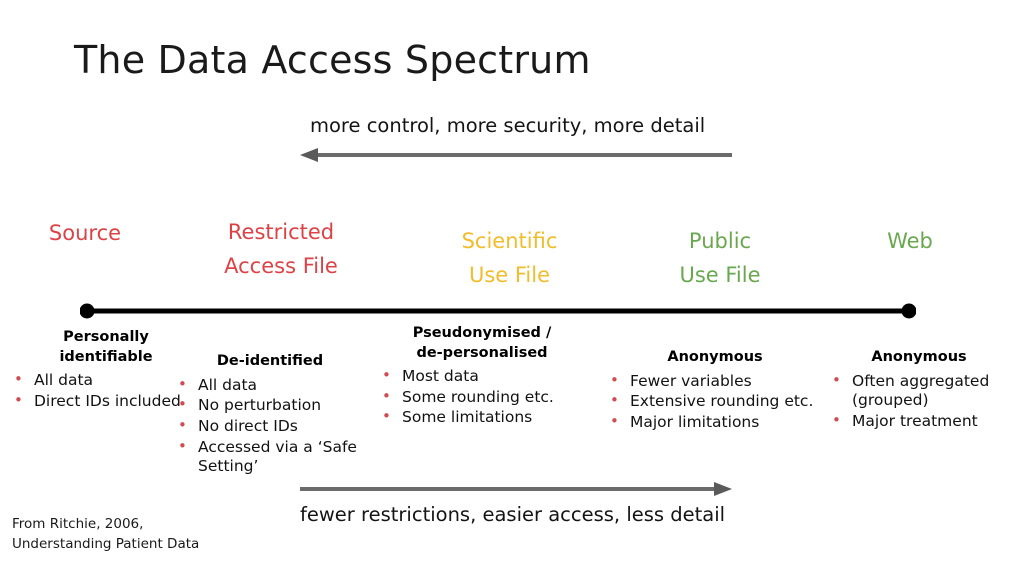  What do you see at coordinates (281, 232) in the screenshot?
I see `spectrum-label-restricted-access-file-line1: Restricted` at bounding box center [281, 232].